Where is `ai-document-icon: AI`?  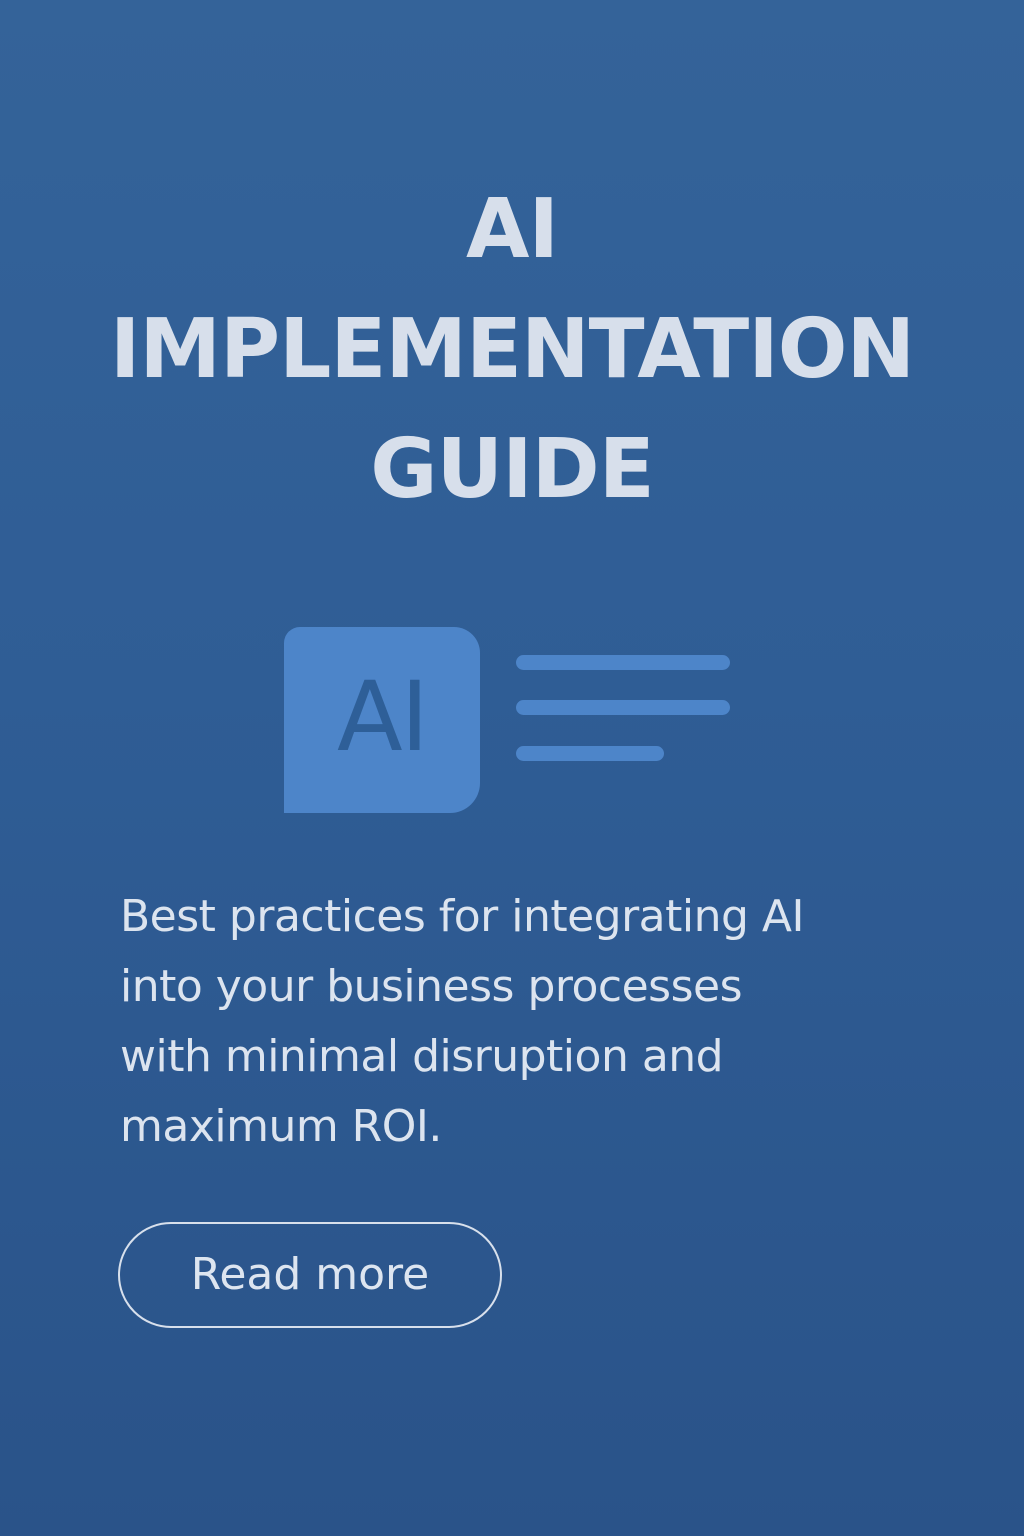 ai-document-icon: AI is located at coordinates (509, 722).